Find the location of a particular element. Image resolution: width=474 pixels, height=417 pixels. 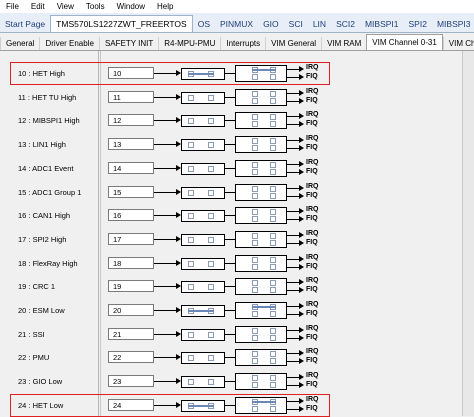

subtab-vim-general: VIM General is located at coordinates (293, 43).